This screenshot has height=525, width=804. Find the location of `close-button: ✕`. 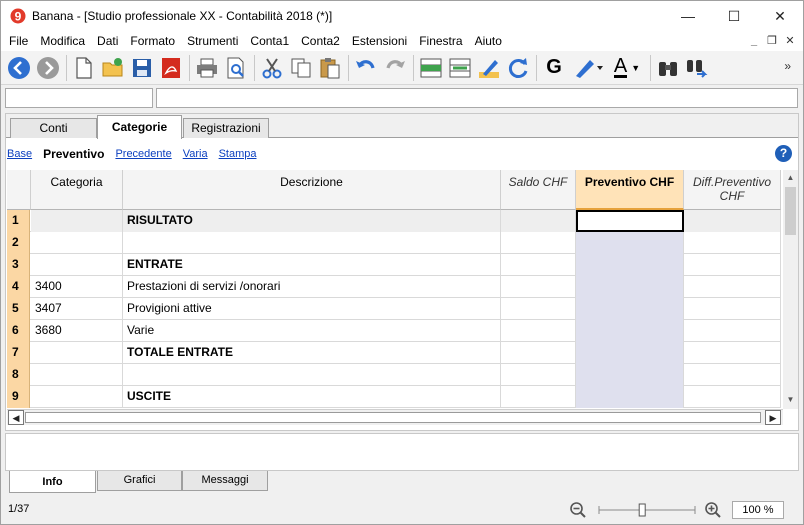

close-button: ✕ is located at coordinates (780, 16).